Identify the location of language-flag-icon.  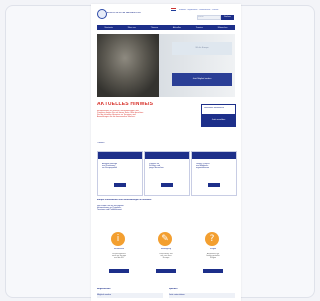
(173, 9).